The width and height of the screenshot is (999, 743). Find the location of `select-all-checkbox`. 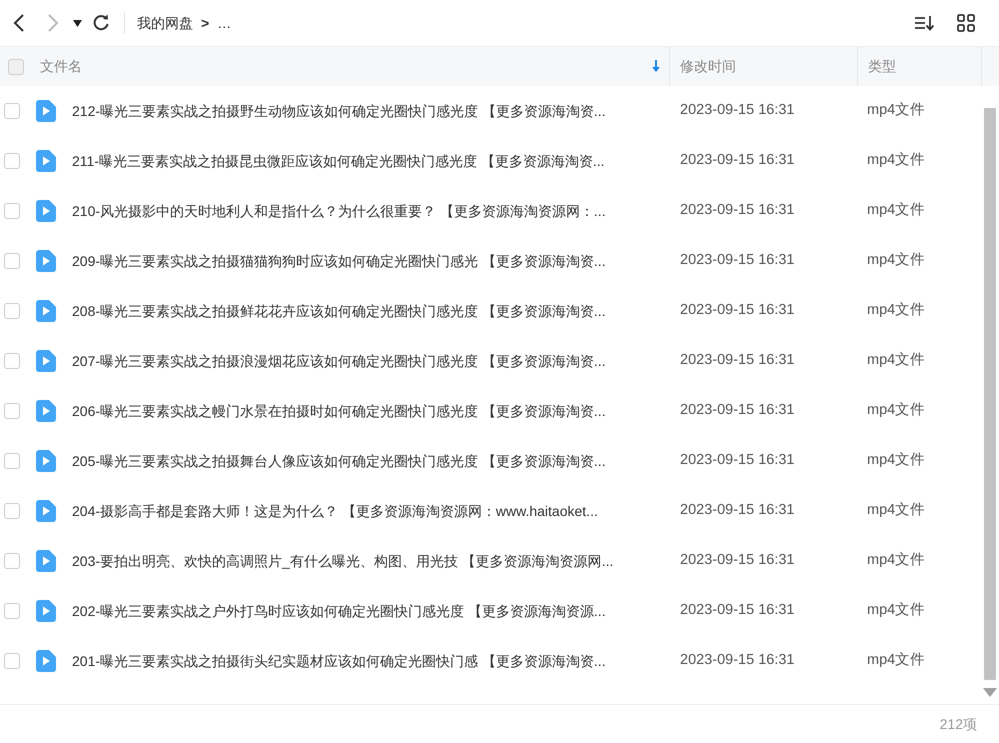

select-all-checkbox is located at coordinates (16, 66).